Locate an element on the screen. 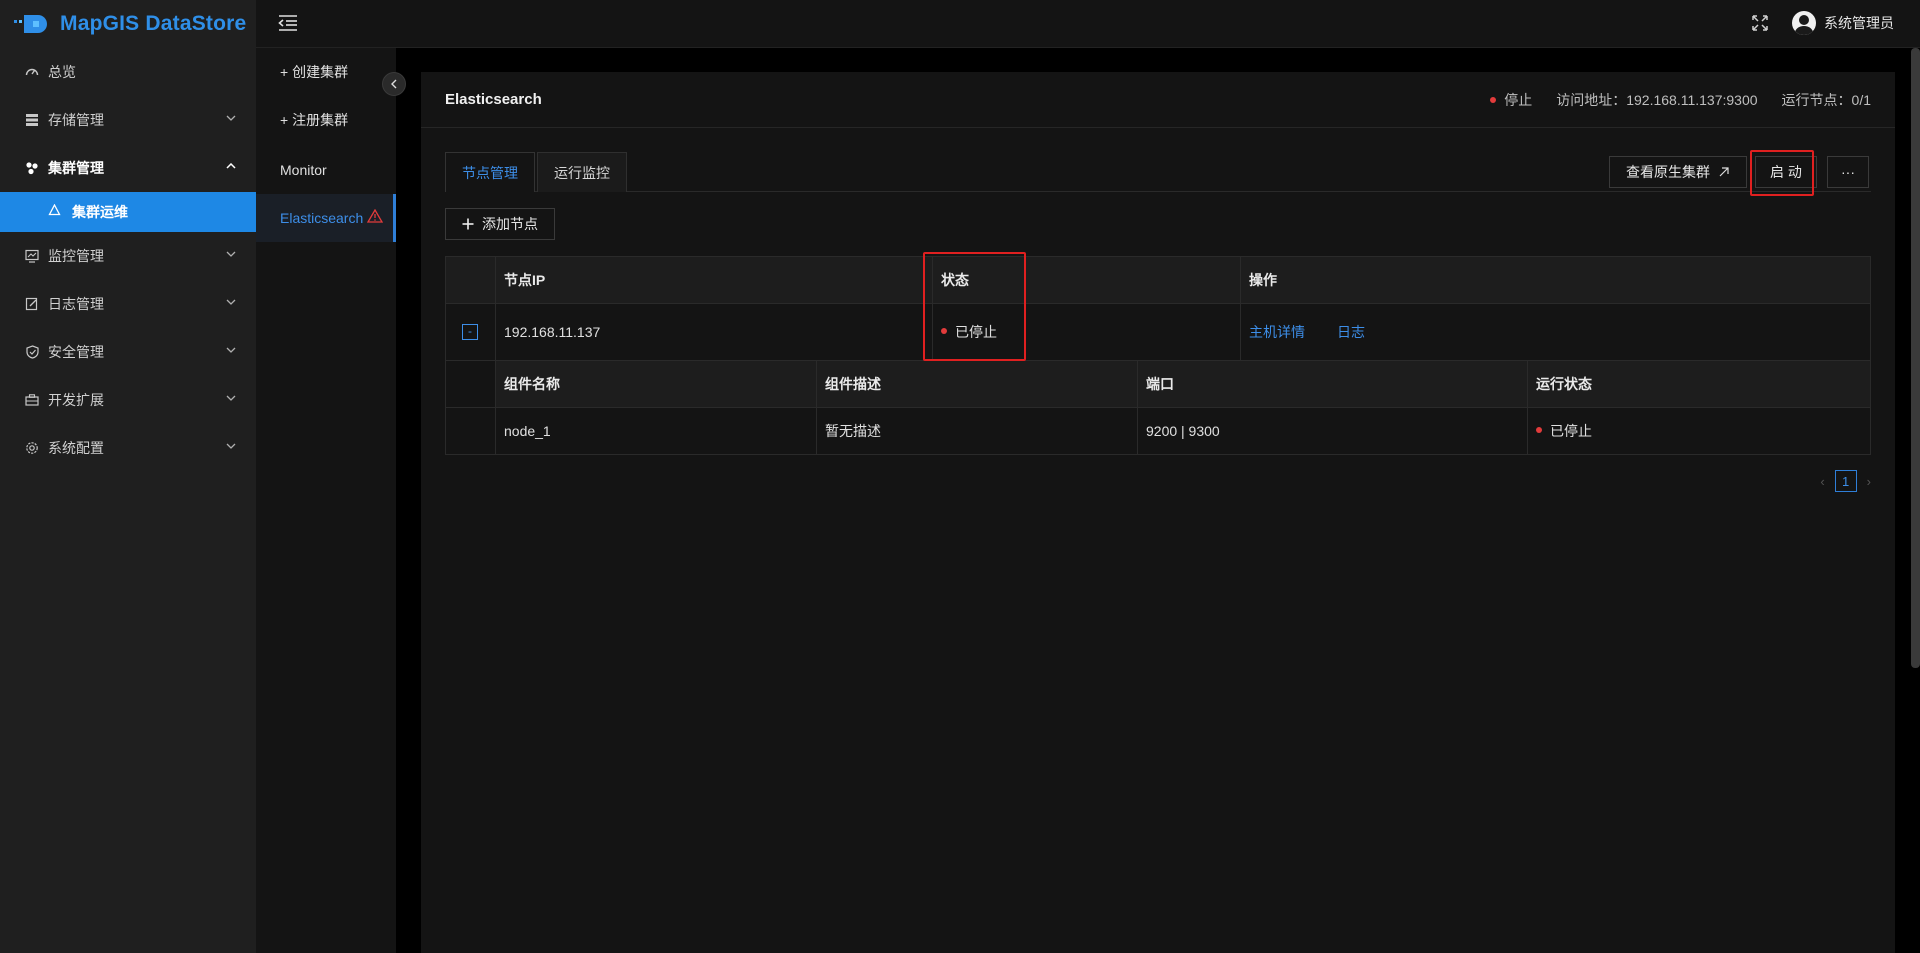 The width and height of the screenshot is (1920, 953). table-row: - 192.168.11.137 已停止 主机详情 日志 is located at coordinates (1158, 332).